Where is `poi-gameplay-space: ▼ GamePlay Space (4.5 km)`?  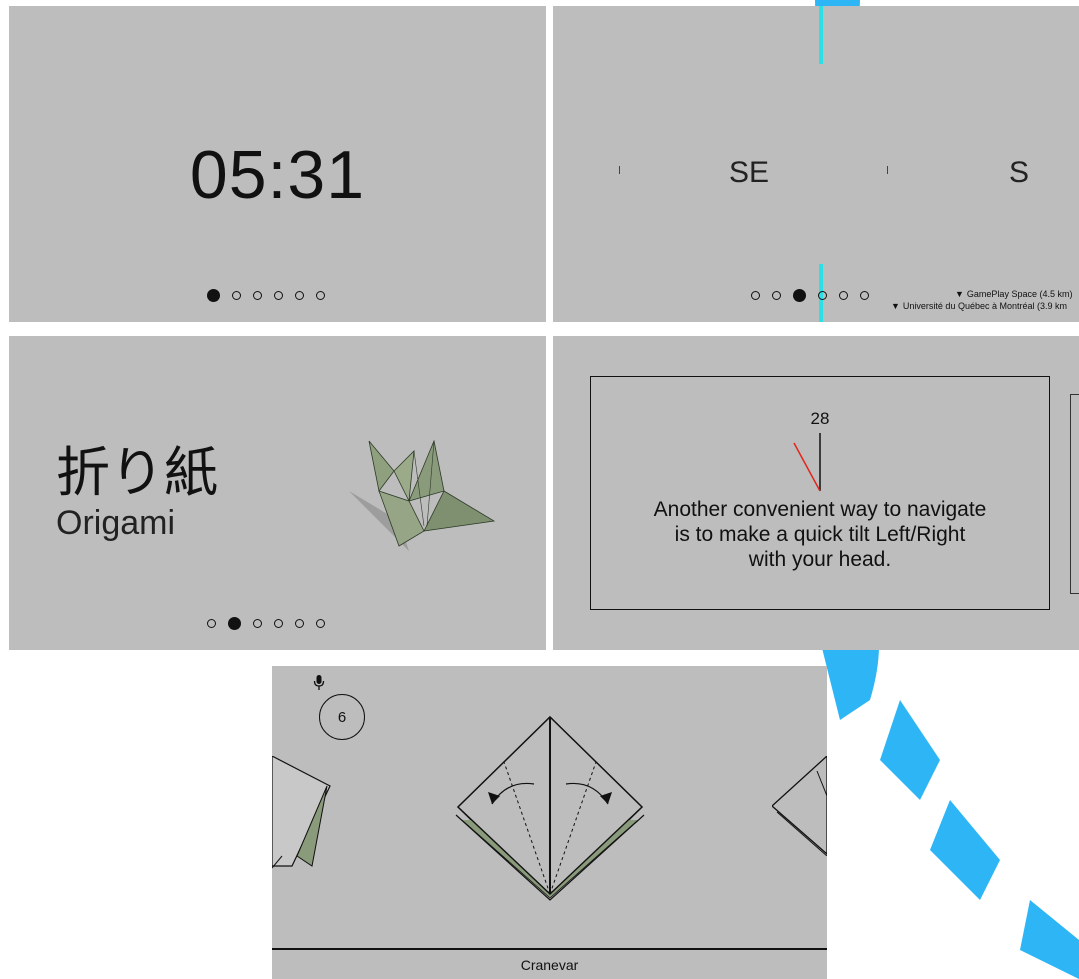 poi-gameplay-space: ▼ GamePlay Space (4.5 km) is located at coordinates (1013, 294).